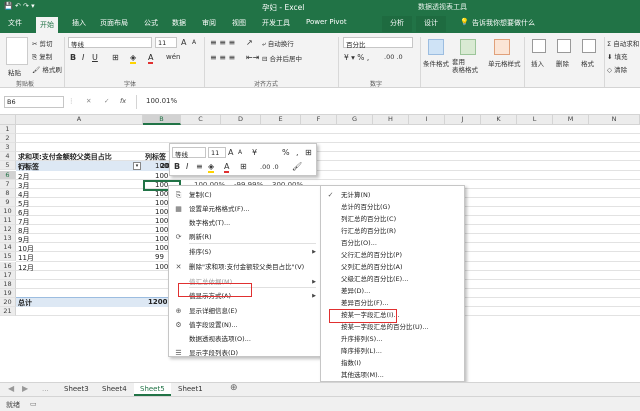  I want to click on tab-review: 审阅, so click(209, 23).